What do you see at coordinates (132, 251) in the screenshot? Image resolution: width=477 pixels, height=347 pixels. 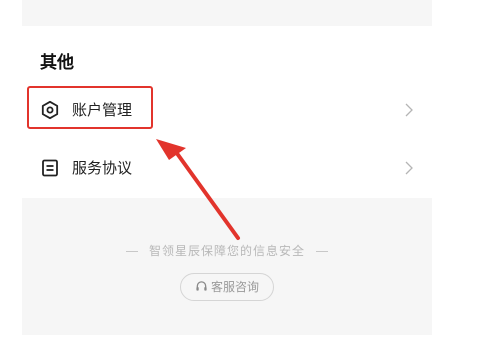 I see `left-dash` at bounding box center [132, 251].